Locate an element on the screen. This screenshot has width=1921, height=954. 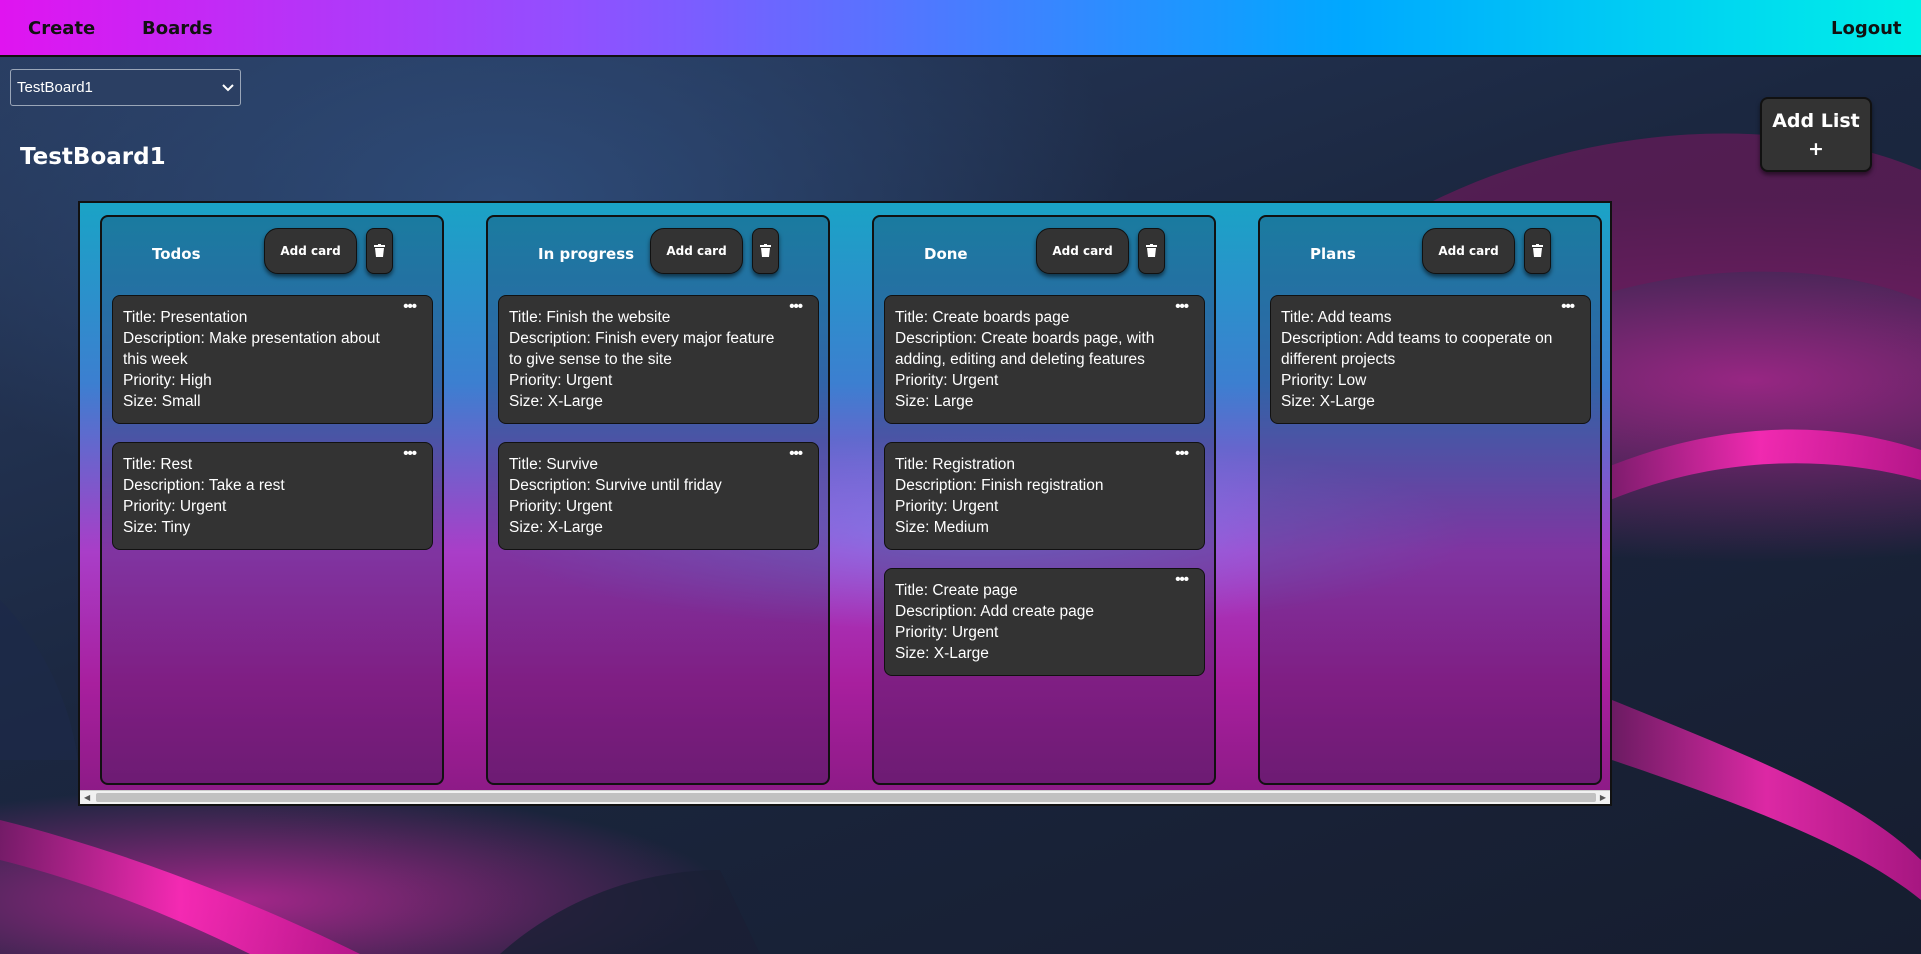
add-list-label: Add List is located at coordinates (1816, 120).